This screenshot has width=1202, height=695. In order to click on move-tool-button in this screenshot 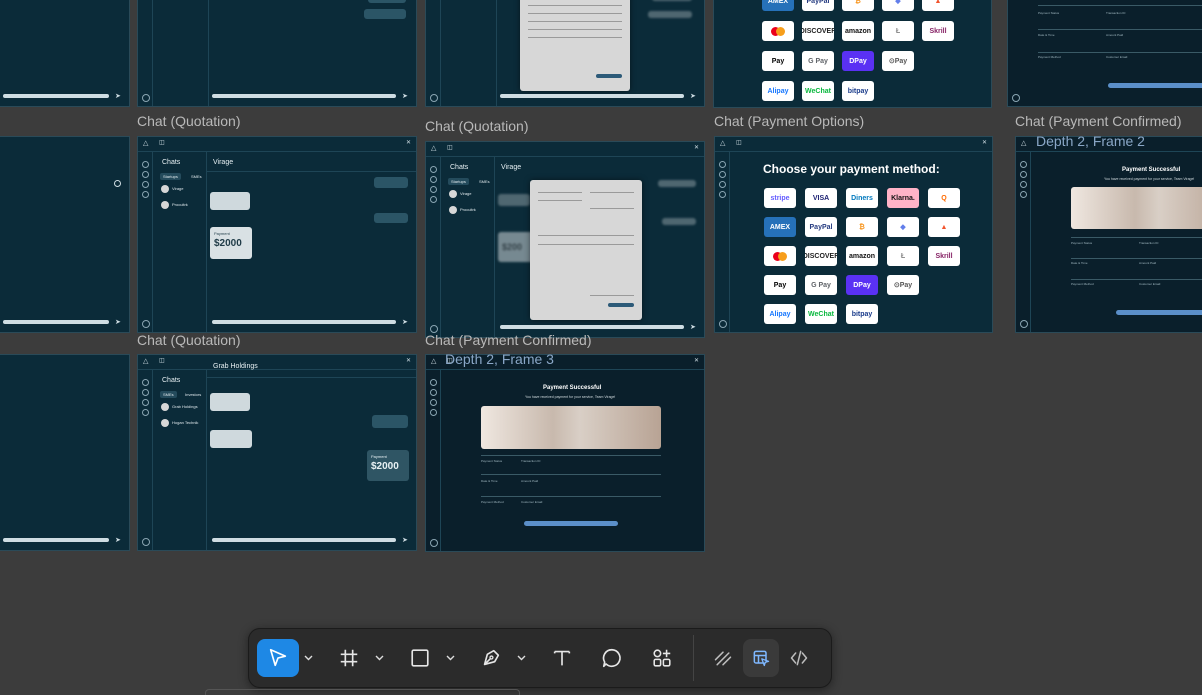, I will do `click(278, 658)`.